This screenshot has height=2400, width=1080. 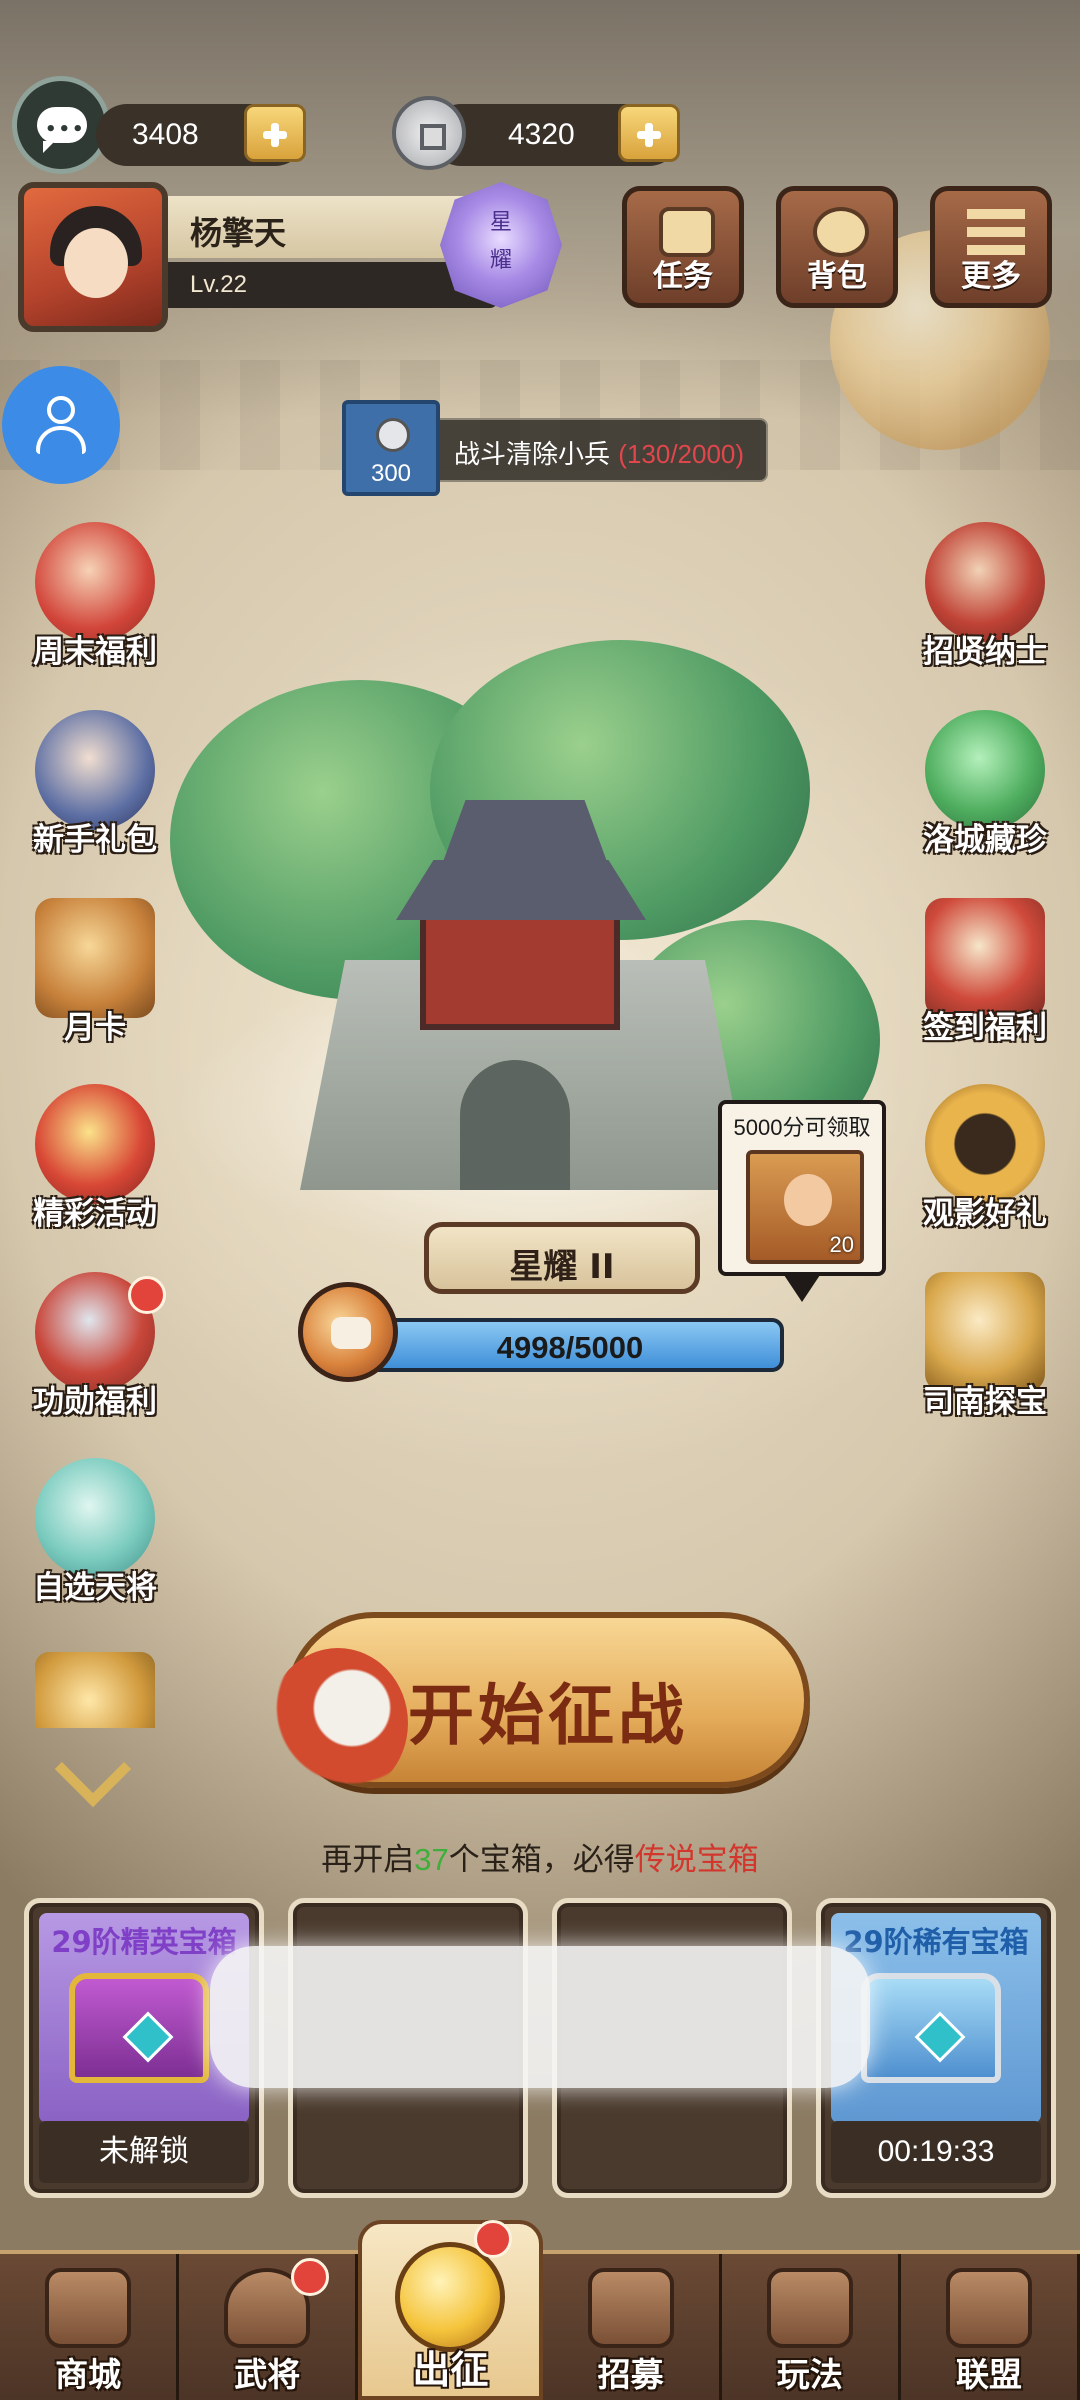 What do you see at coordinates (95, 1346) in the screenshot?
I see `merit-welfare-button: 功勋福利` at bounding box center [95, 1346].